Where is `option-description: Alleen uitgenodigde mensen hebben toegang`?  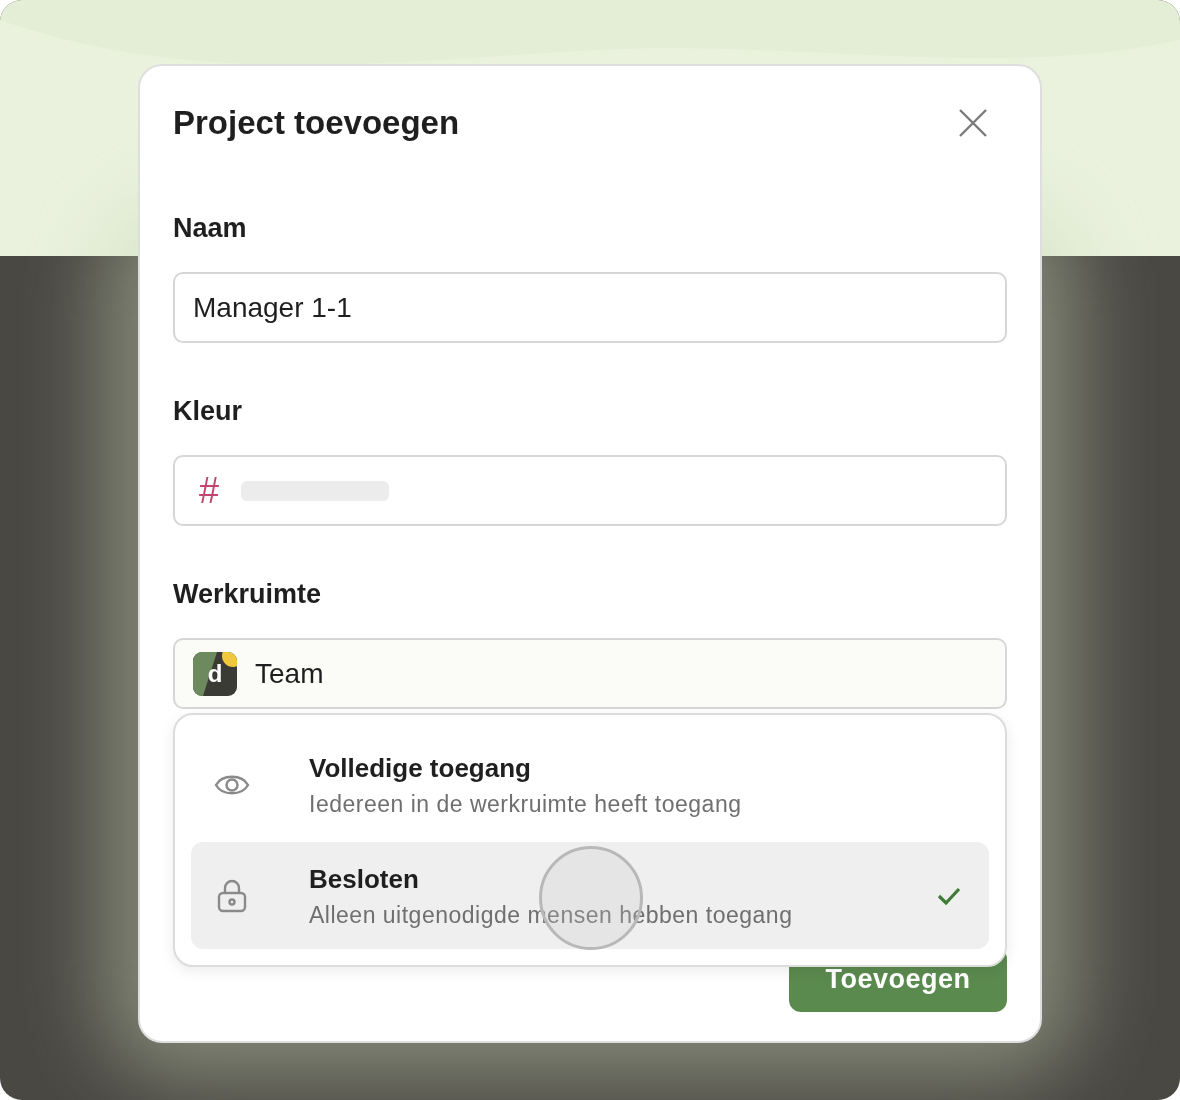 option-description: Alleen uitgenodigde mensen hebben toegang is located at coordinates (551, 914).